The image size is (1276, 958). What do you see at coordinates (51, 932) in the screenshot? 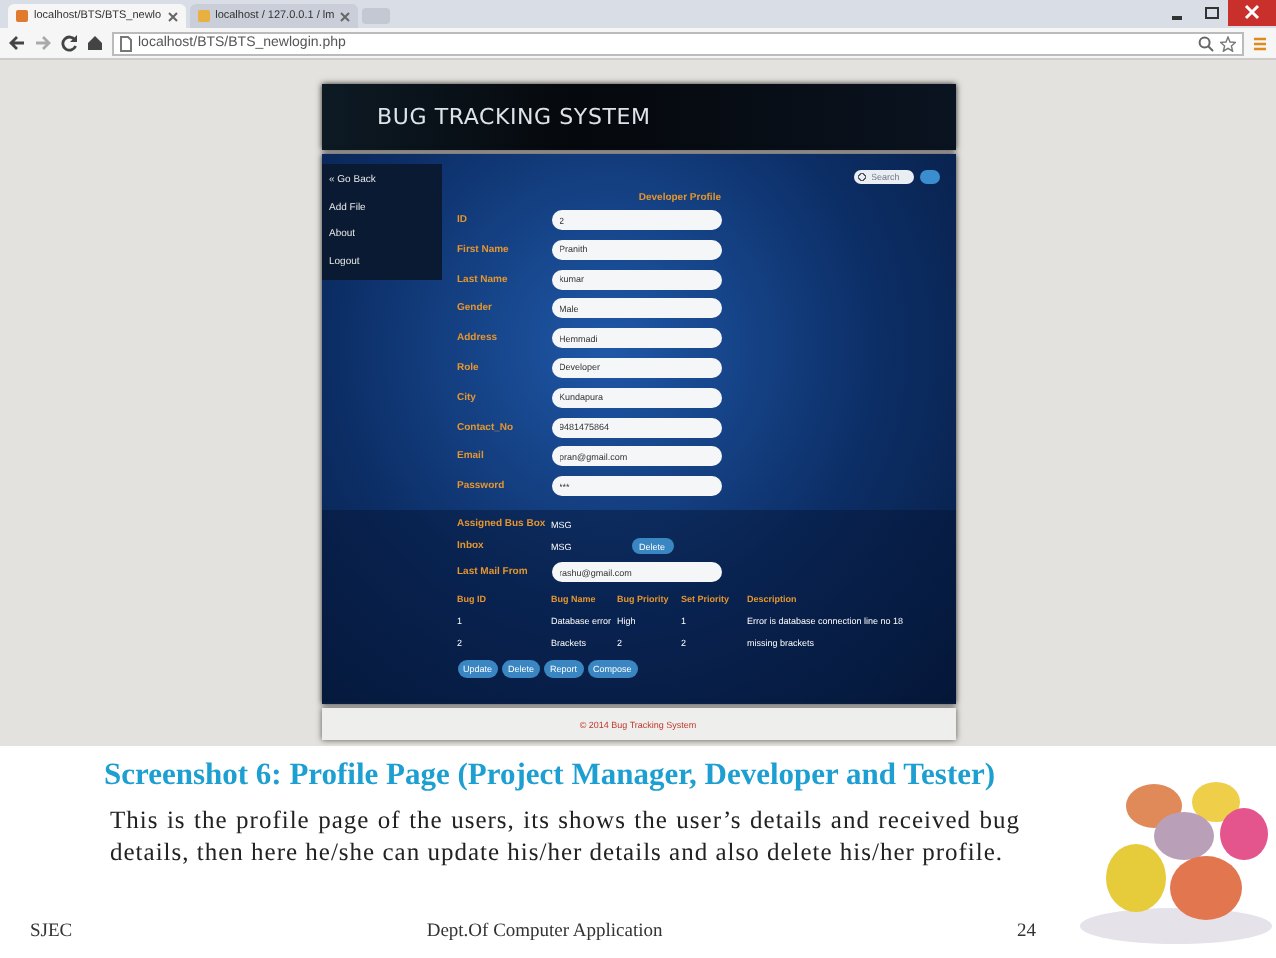
I see `footer-text: SJEC` at bounding box center [51, 932].